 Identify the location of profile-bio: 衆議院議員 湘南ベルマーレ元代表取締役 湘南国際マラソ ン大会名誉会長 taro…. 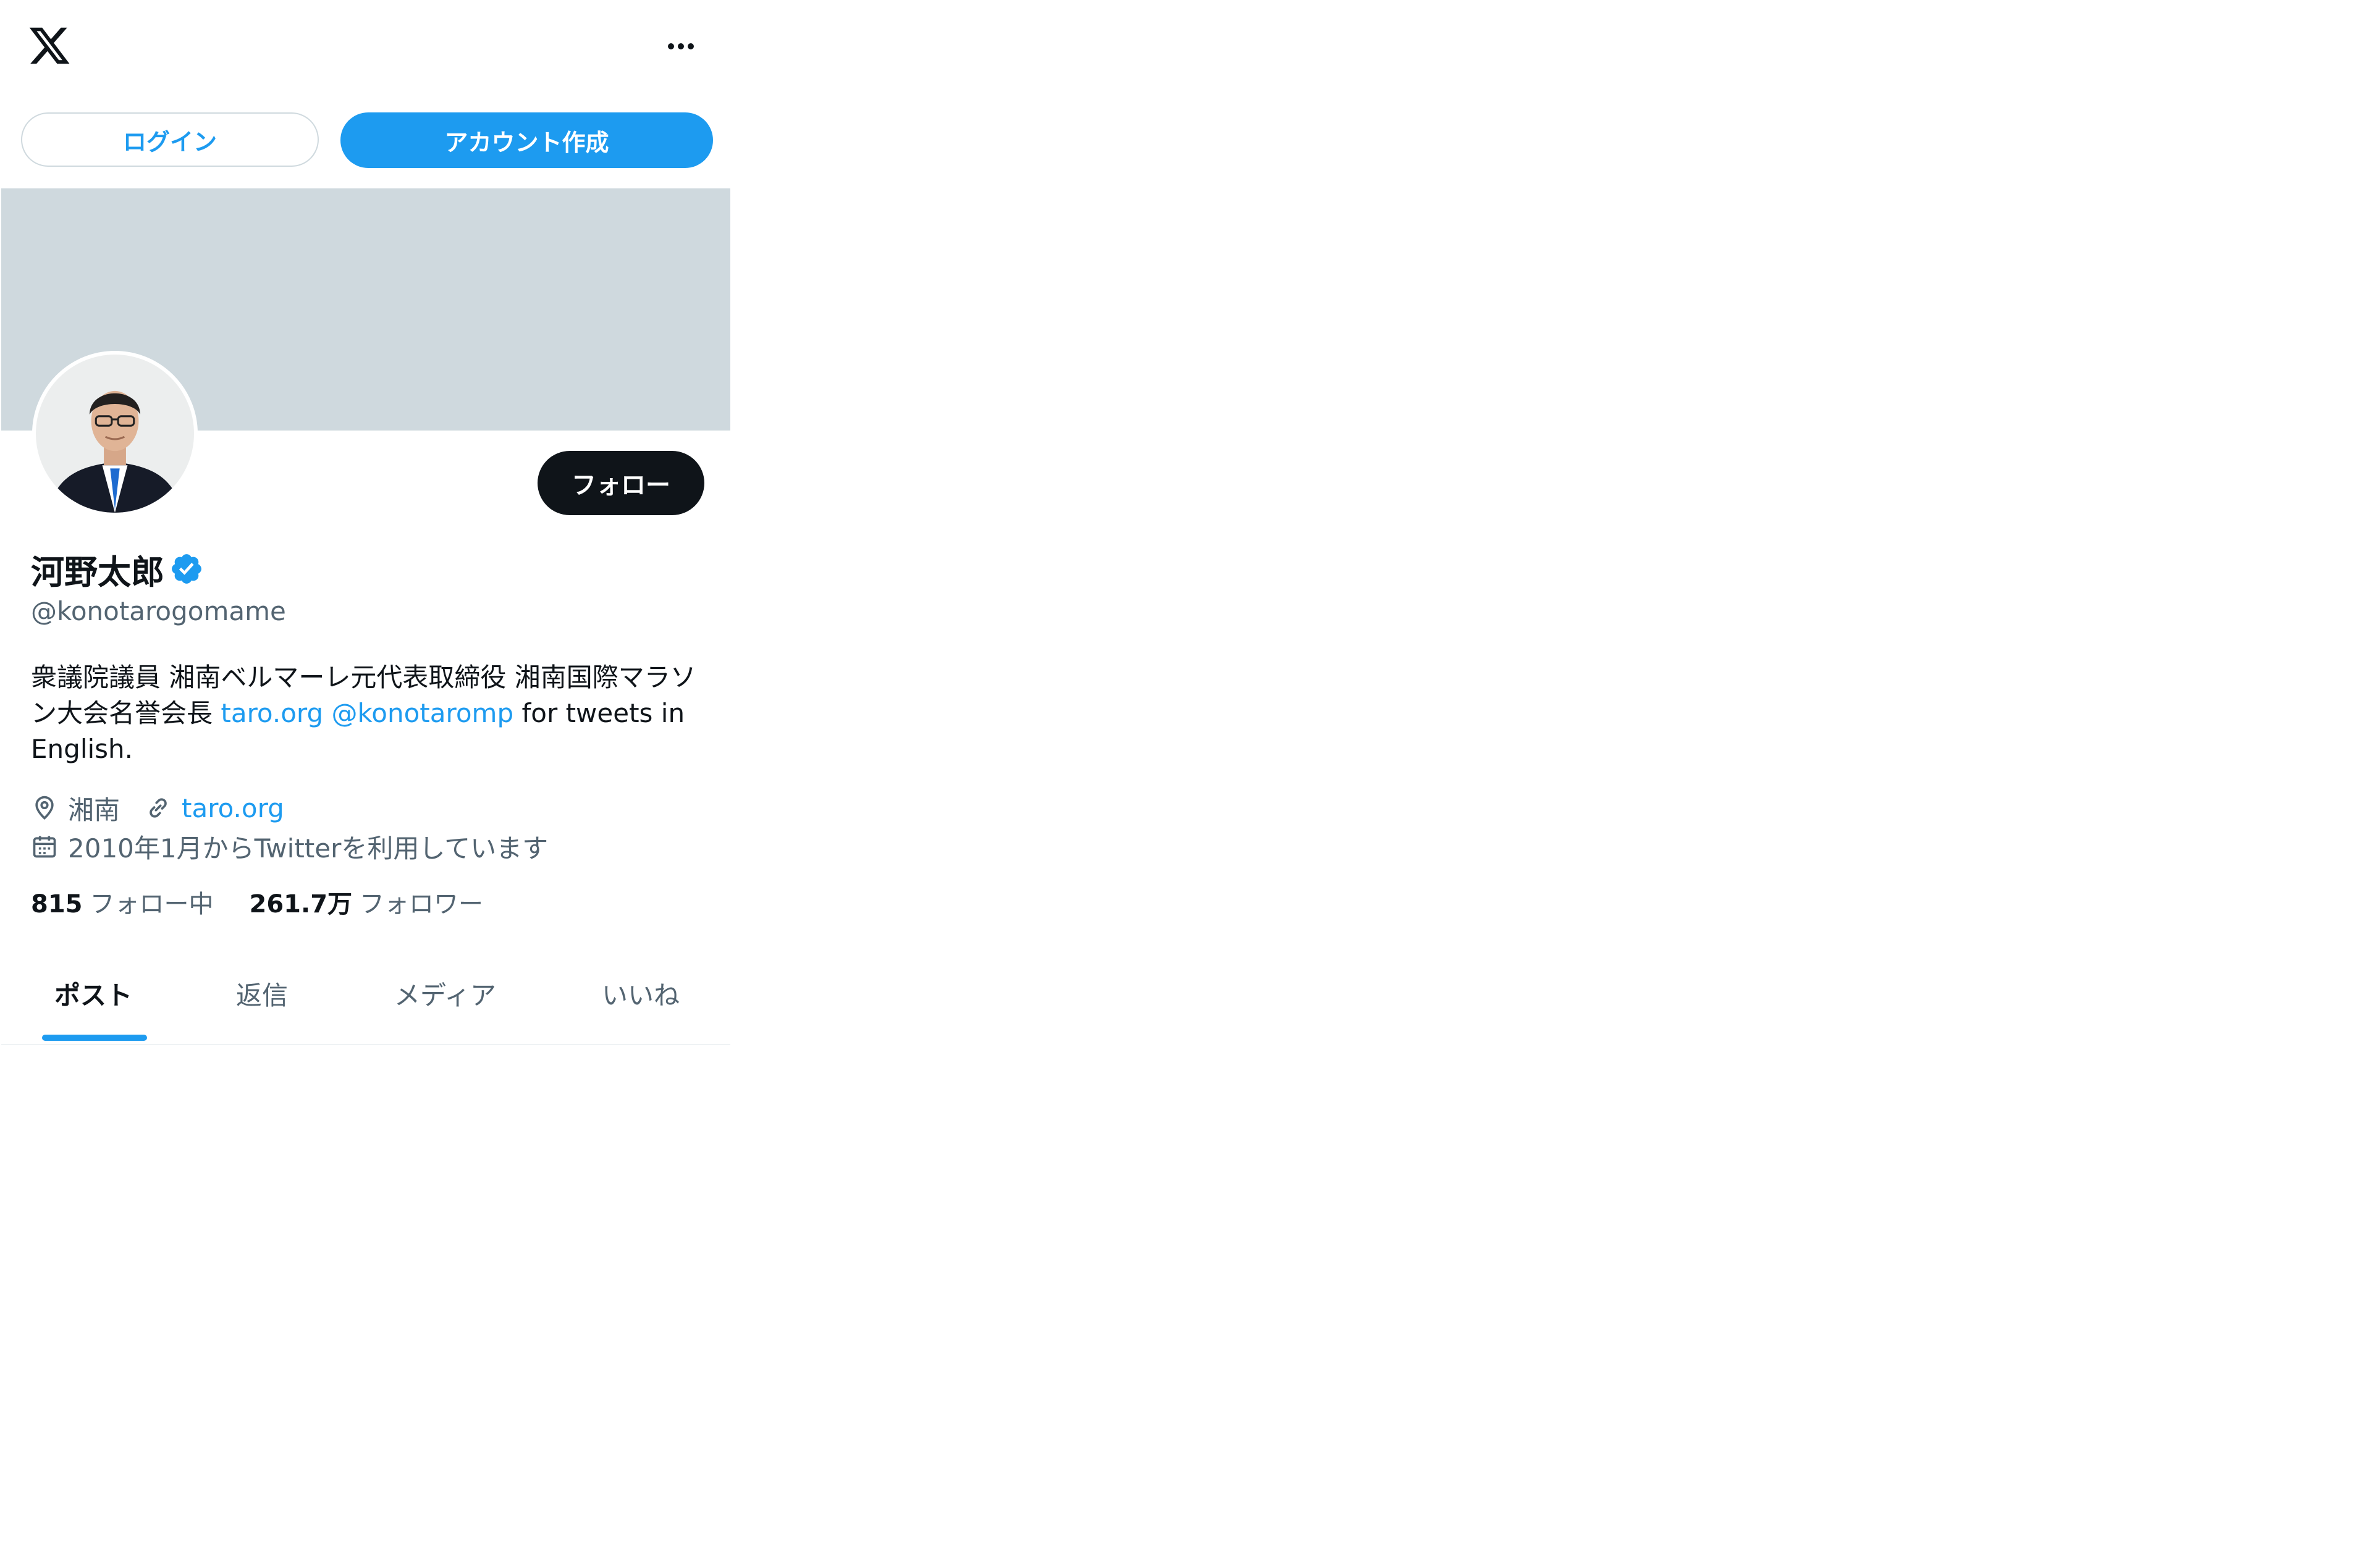
(371, 713).